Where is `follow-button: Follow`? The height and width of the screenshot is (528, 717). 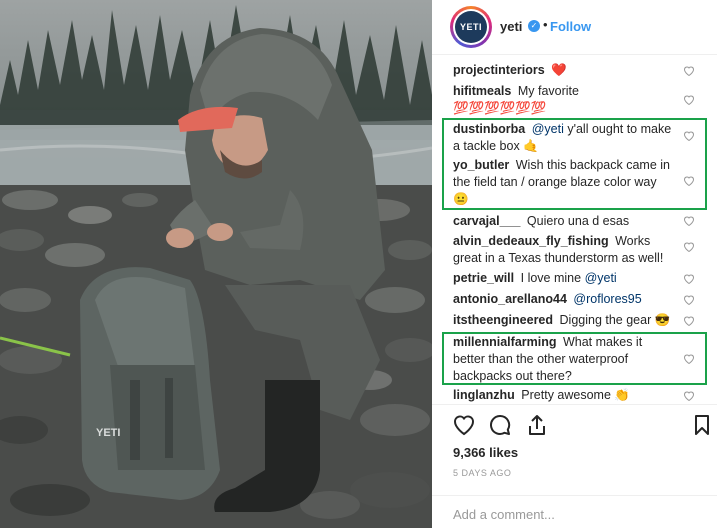 follow-button: Follow is located at coordinates (570, 26).